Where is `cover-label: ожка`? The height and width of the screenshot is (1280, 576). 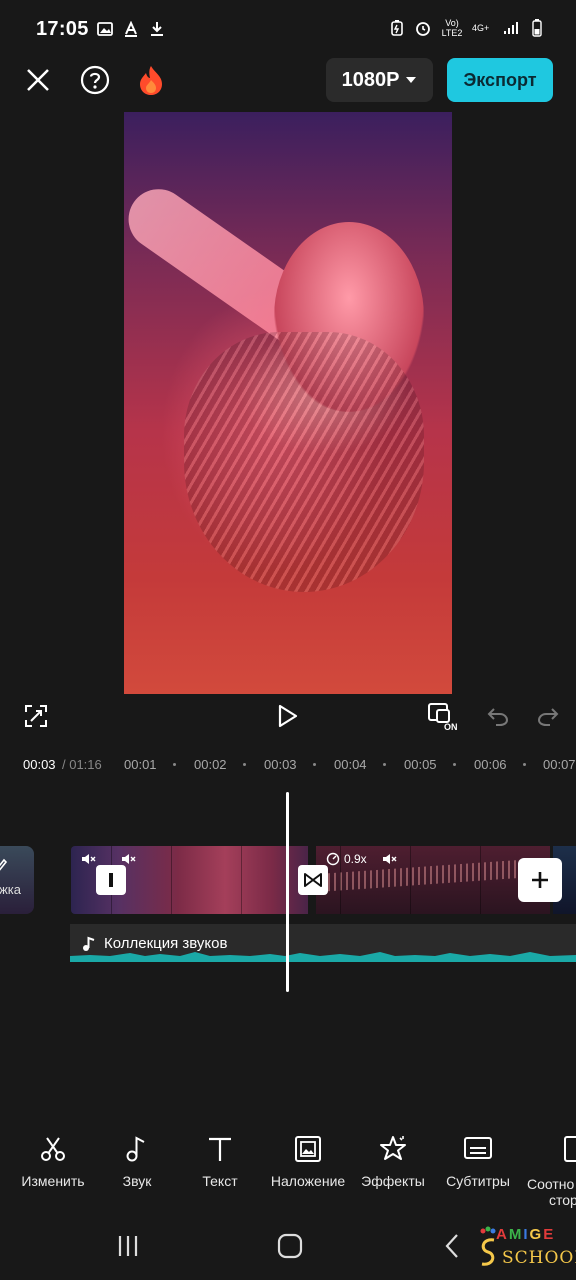
cover-label: ожка is located at coordinates (10, 889).